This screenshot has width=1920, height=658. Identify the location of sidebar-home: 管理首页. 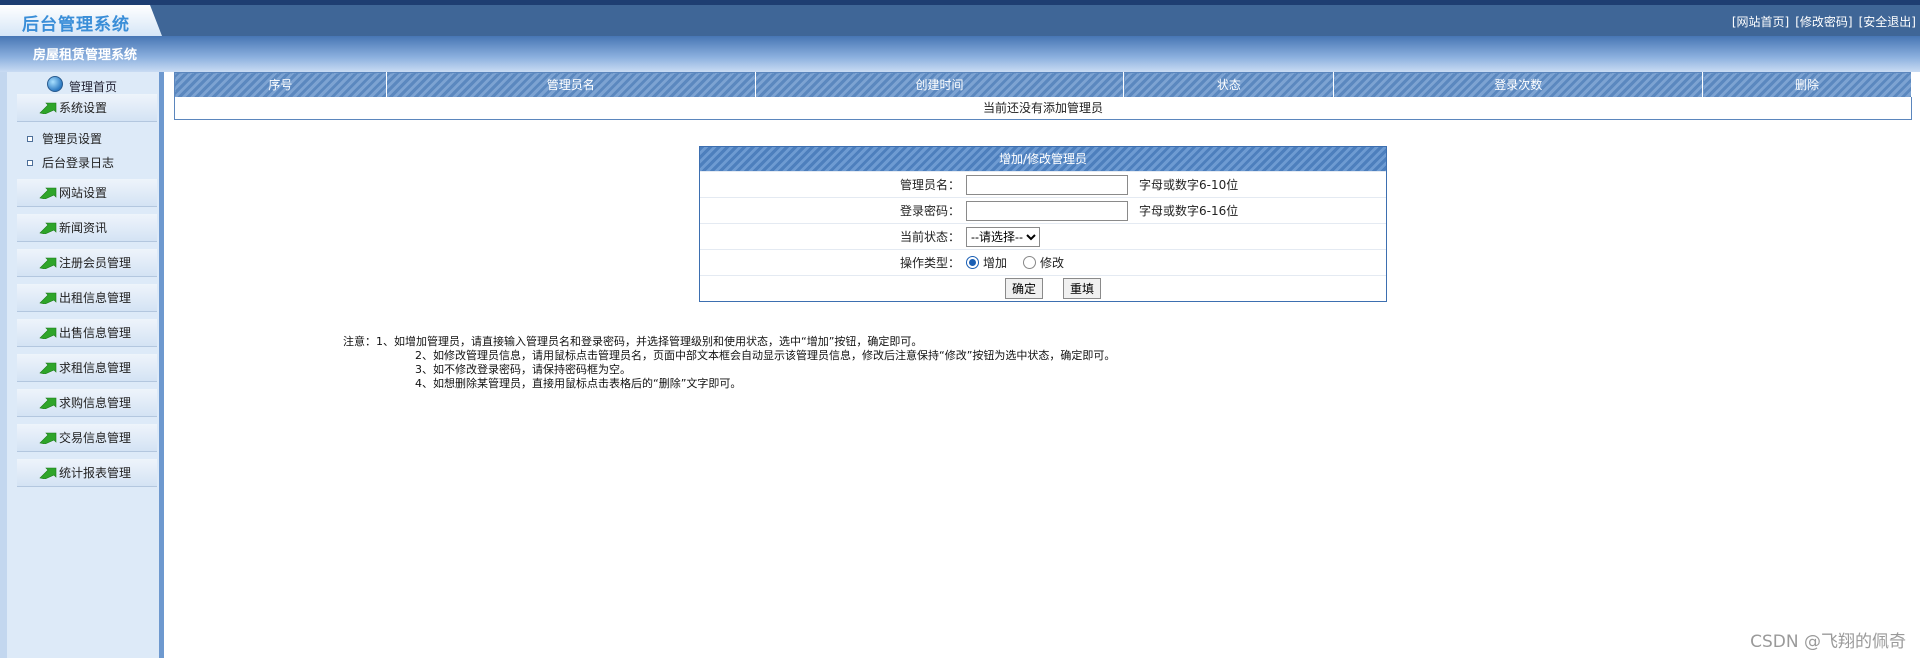
(82, 83).